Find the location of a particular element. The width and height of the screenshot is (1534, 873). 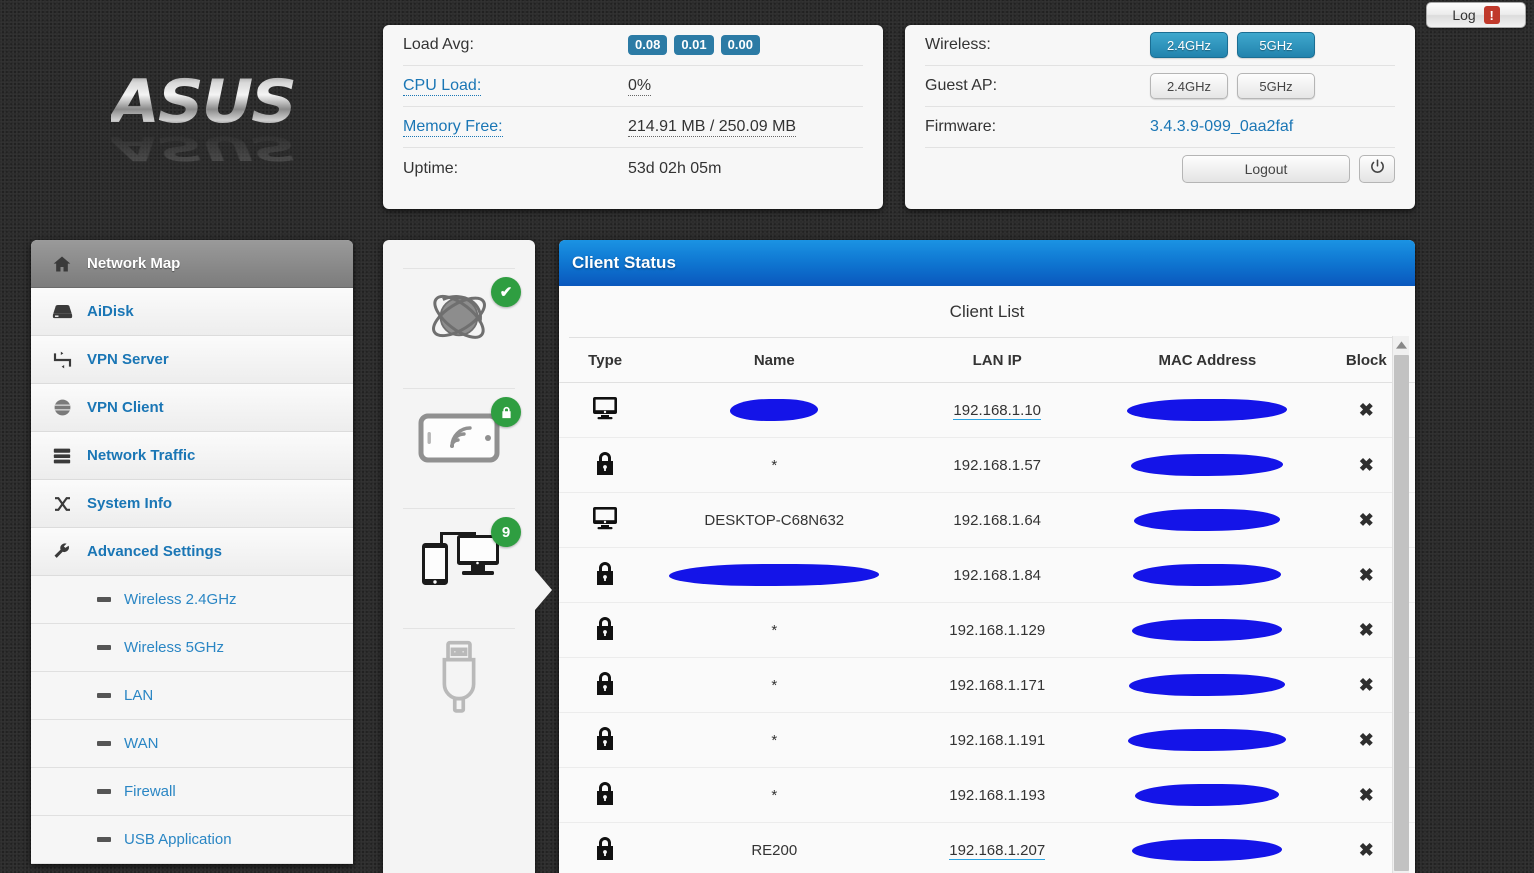

power-icon is located at coordinates (1377, 169).